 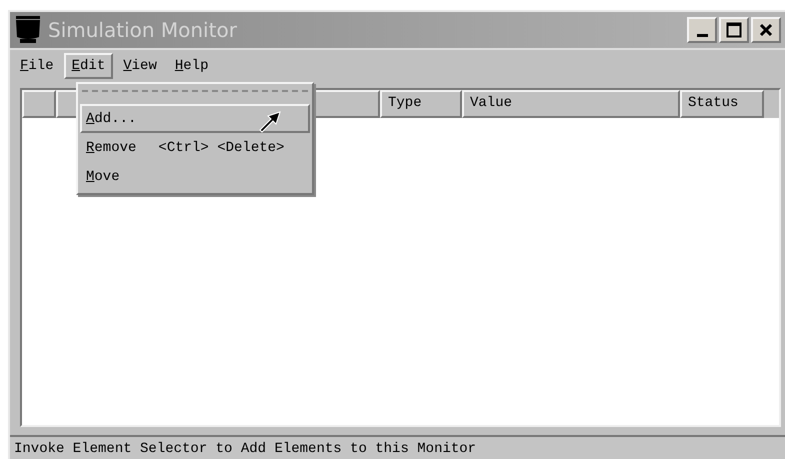 What do you see at coordinates (421, 104) in the screenshot?
I see `column-header: Type` at bounding box center [421, 104].